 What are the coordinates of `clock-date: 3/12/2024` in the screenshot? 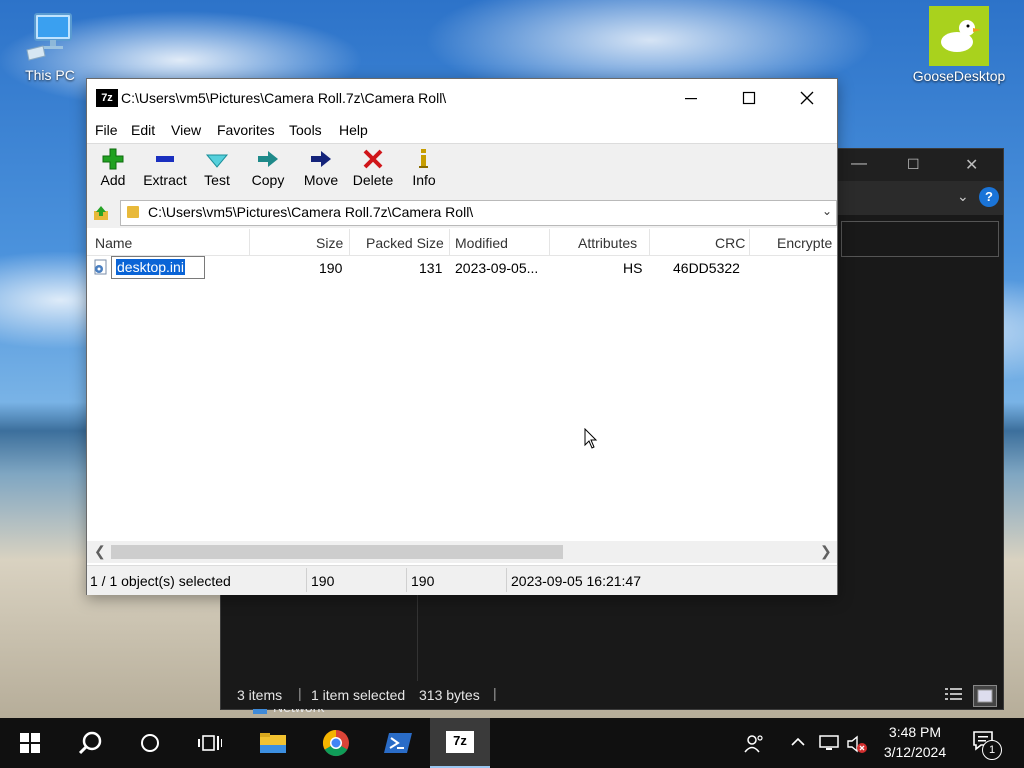 It's located at (915, 752).